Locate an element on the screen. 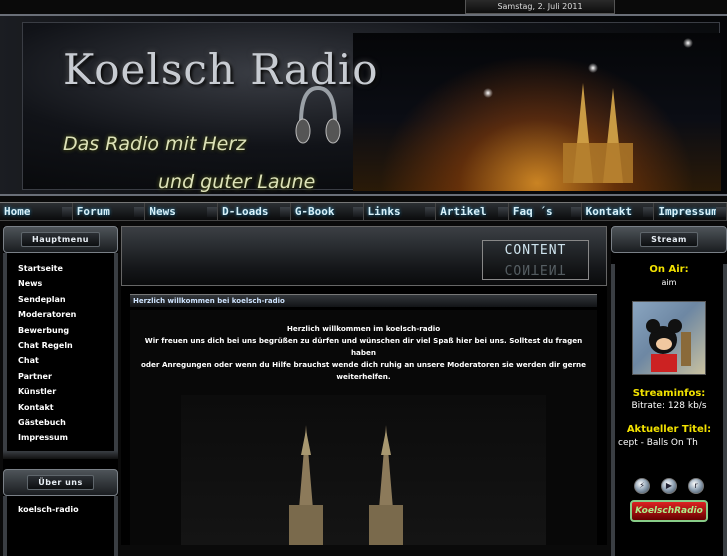 The image size is (727, 556). slogan-line-1: Das Radio mit Herz is located at coordinates (155, 144).